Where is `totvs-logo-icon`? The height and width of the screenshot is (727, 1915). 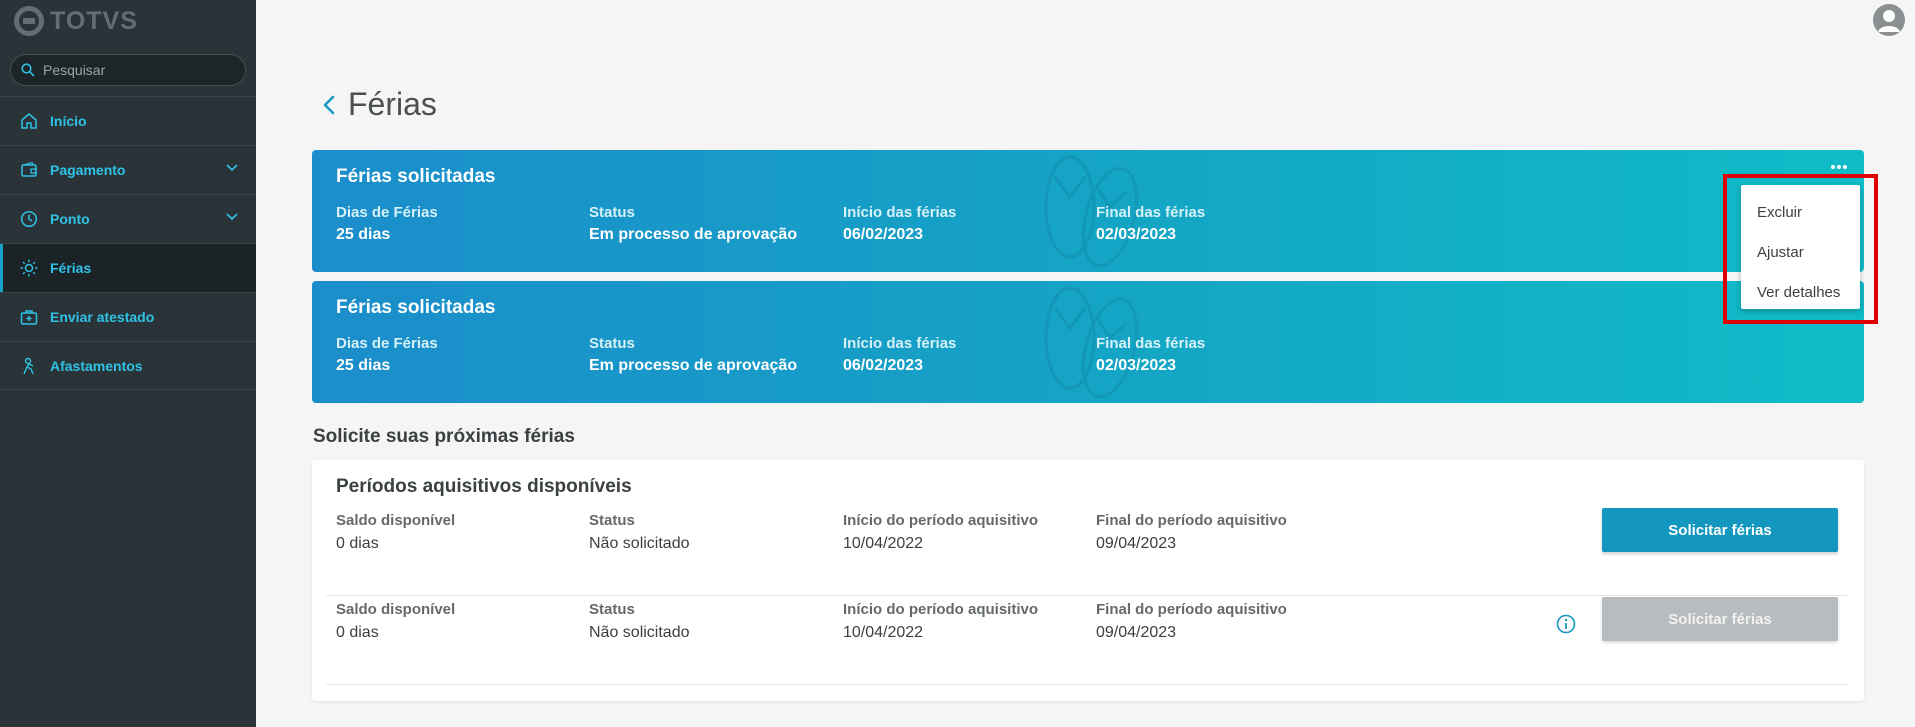
totvs-logo-icon is located at coordinates (29, 21).